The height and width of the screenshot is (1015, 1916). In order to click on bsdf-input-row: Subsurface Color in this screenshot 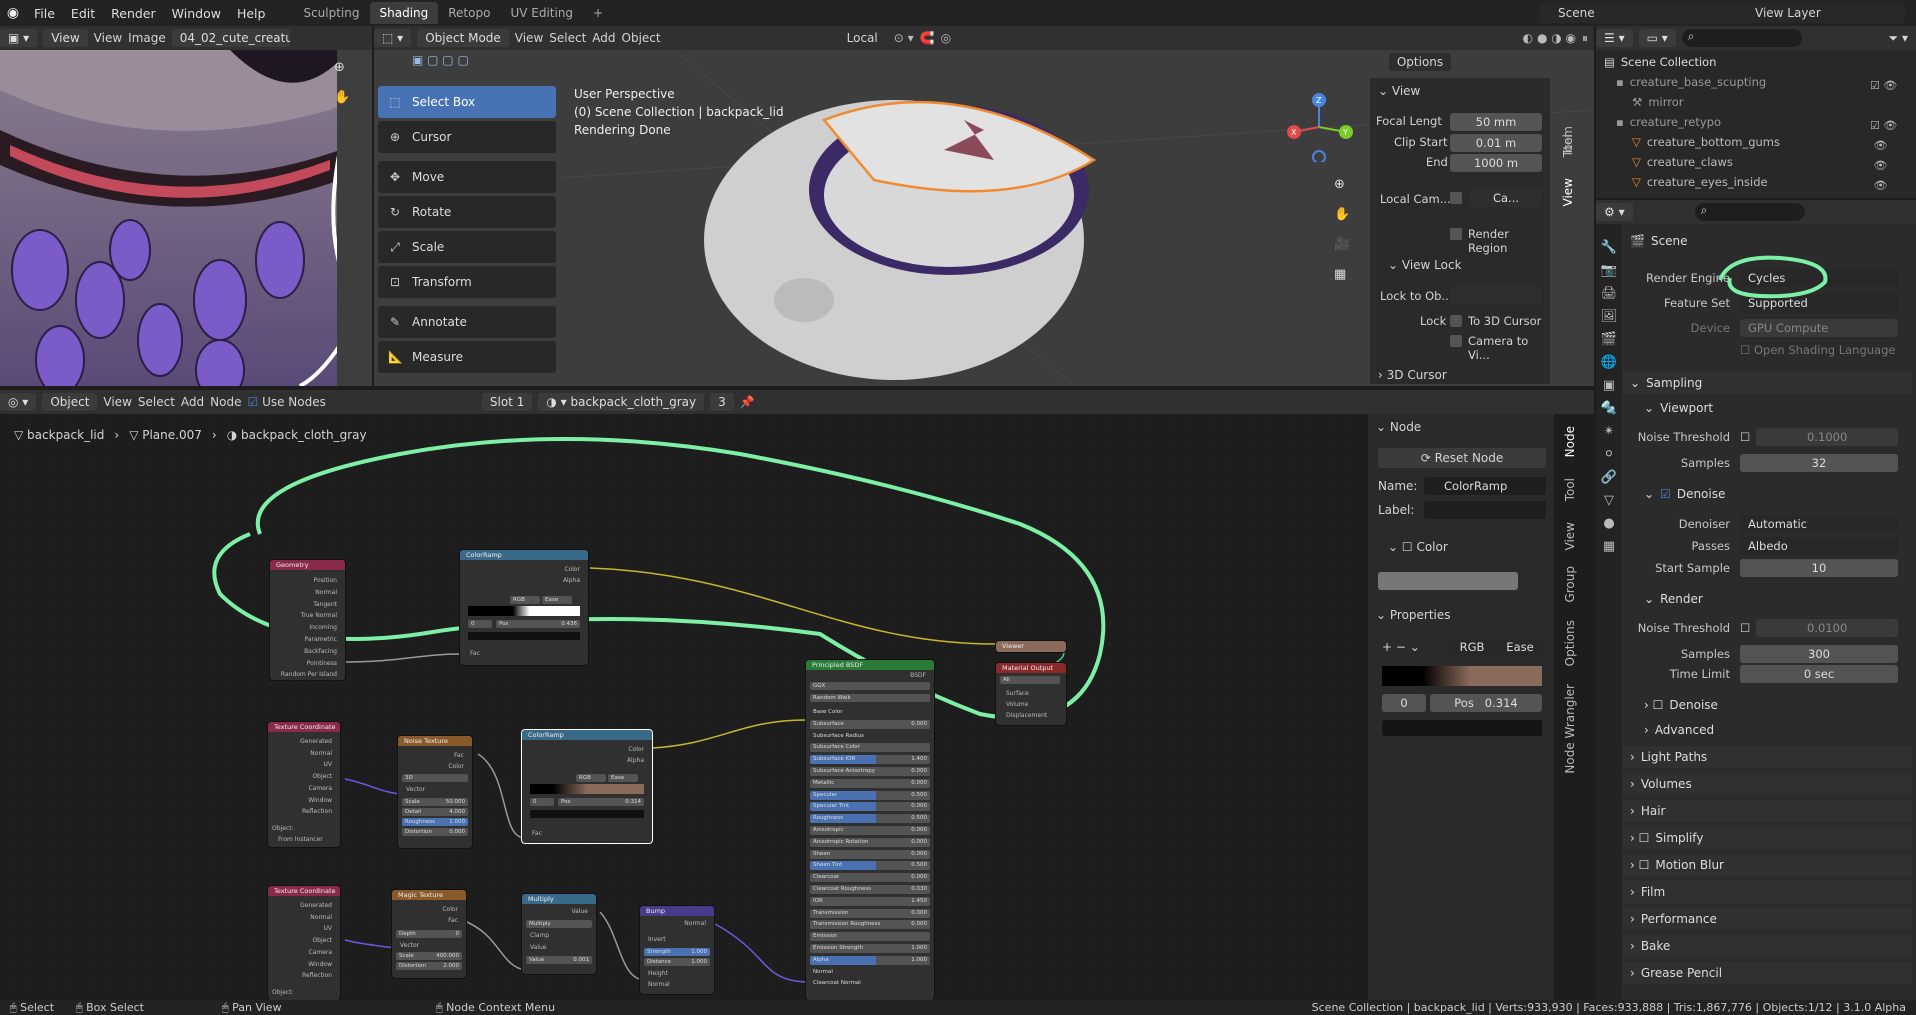, I will do `click(870, 748)`.